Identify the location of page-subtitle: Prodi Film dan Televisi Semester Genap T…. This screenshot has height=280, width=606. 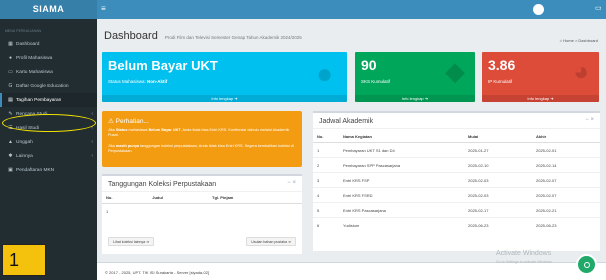
(233, 37).